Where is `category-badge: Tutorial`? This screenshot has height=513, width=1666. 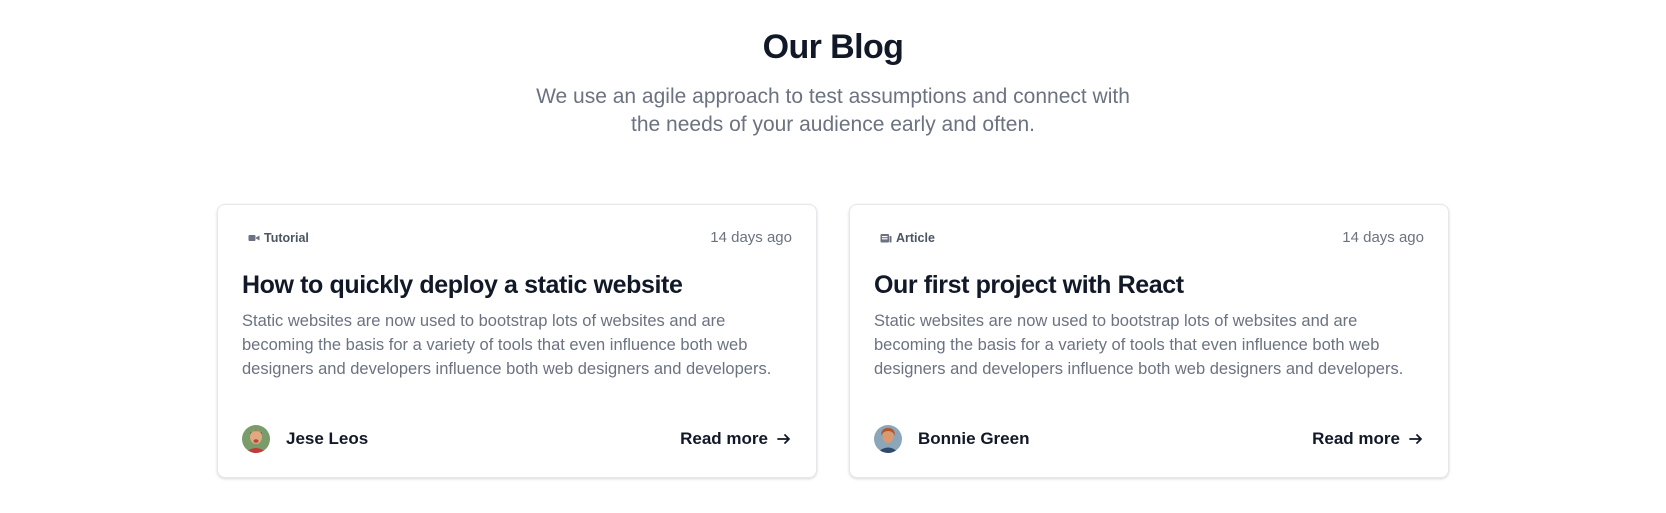
category-badge: Tutorial is located at coordinates (279, 238).